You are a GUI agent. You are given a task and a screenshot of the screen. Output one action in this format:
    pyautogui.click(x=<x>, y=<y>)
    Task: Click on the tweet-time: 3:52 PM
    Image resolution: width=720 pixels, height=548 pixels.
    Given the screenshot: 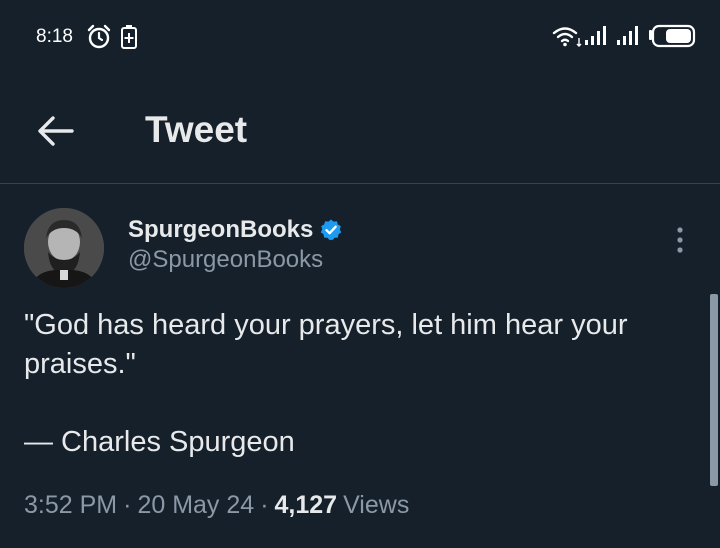 What is the action you would take?
    pyautogui.click(x=71, y=505)
    